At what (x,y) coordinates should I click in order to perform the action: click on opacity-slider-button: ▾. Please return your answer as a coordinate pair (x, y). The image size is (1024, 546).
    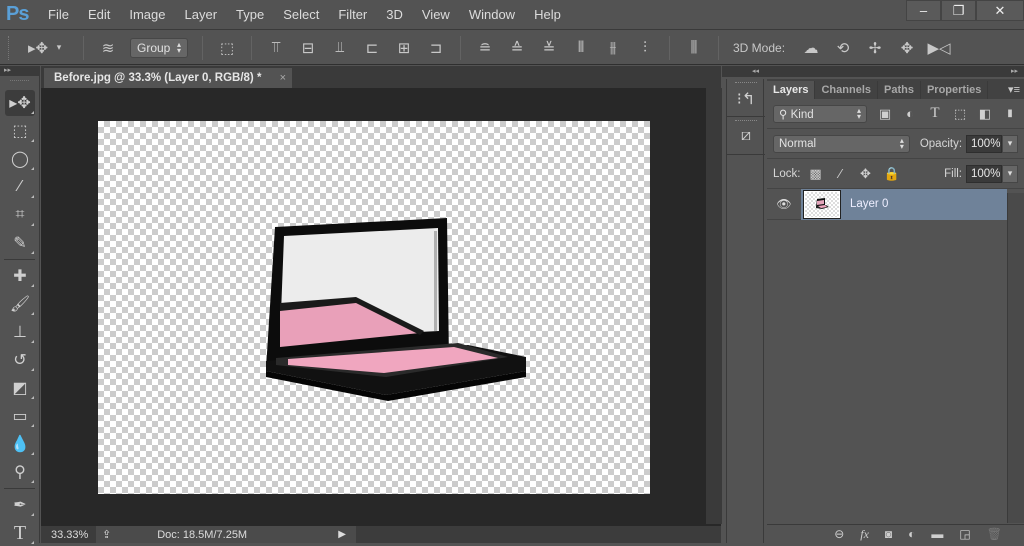
    Looking at the image, I should click on (1010, 143).